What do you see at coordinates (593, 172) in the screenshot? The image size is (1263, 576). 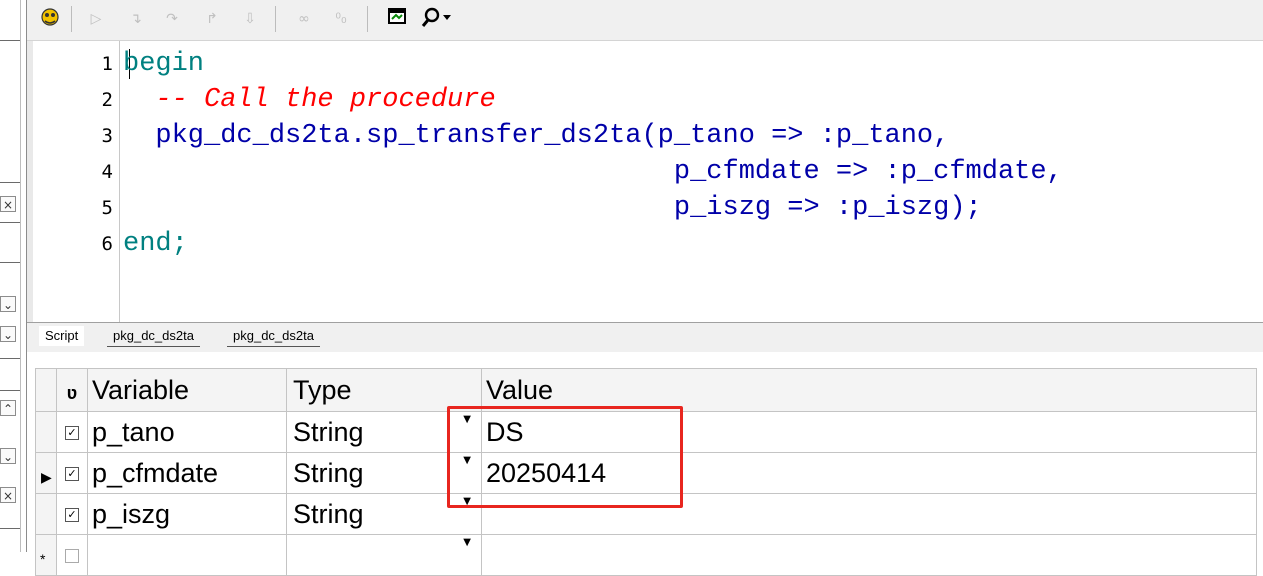 I see `code-line: p_cfmdate => :p_cfmdate,` at bounding box center [593, 172].